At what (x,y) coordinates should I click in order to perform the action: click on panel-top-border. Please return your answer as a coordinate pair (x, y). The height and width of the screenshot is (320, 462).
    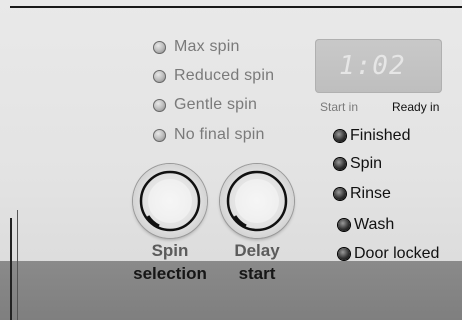
    Looking at the image, I should click on (236, 7).